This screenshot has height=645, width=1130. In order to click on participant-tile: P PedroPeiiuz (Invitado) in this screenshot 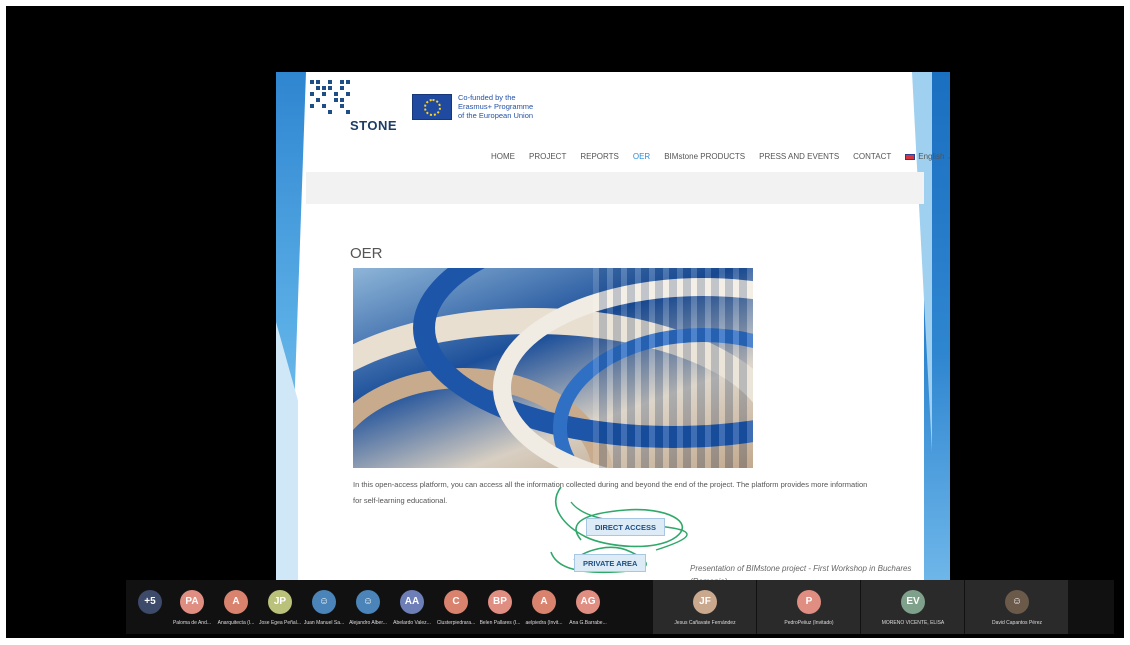, I will do `click(808, 607)`.